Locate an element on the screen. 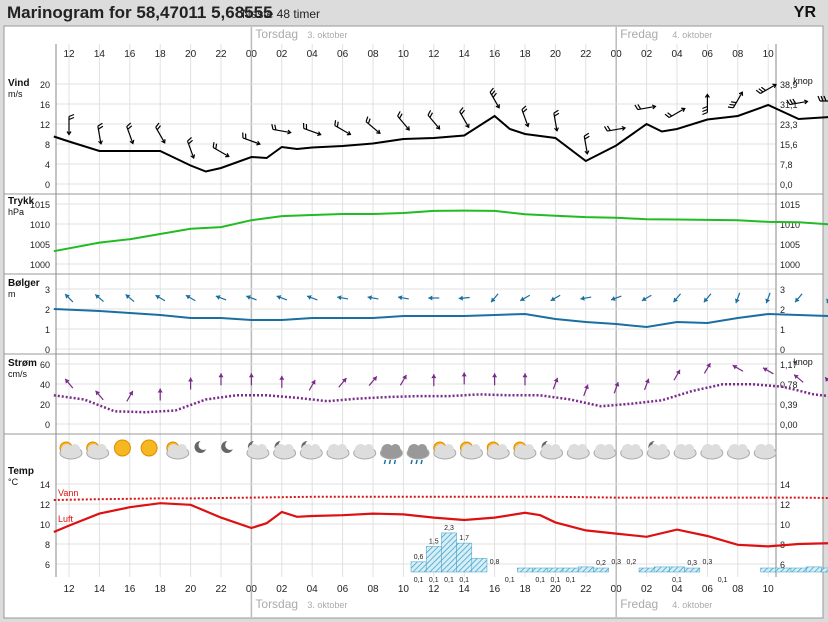 The height and width of the screenshot is (622, 828). hour-tick-top: 22 is located at coordinates (221, 54).